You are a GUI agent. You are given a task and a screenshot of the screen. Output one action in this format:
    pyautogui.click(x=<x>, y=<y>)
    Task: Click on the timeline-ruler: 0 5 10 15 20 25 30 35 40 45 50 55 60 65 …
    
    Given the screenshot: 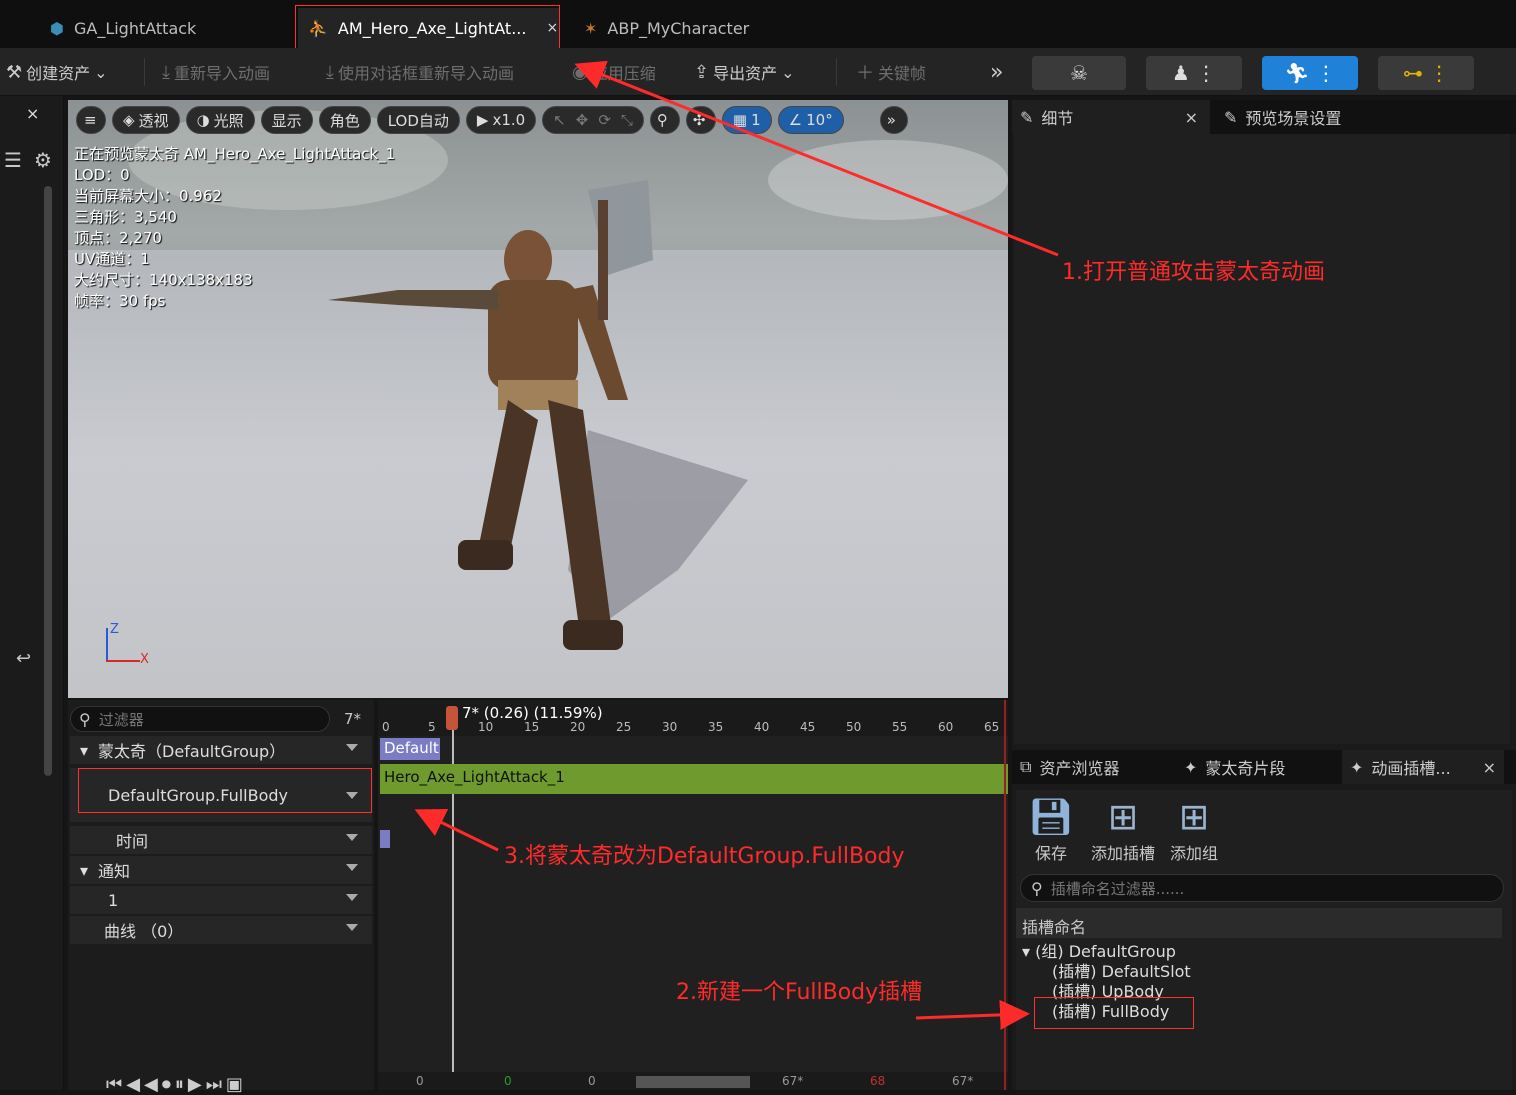 What is the action you would take?
    pyautogui.click(x=693, y=718)
    